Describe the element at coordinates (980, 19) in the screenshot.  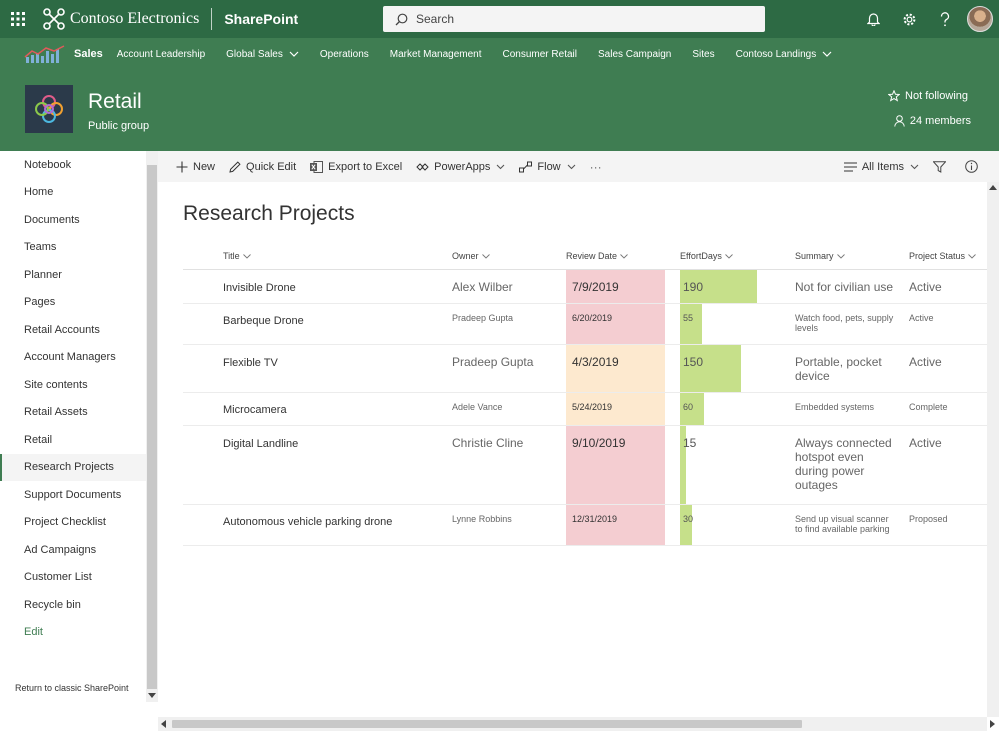
I see `user-avatar` at that location.